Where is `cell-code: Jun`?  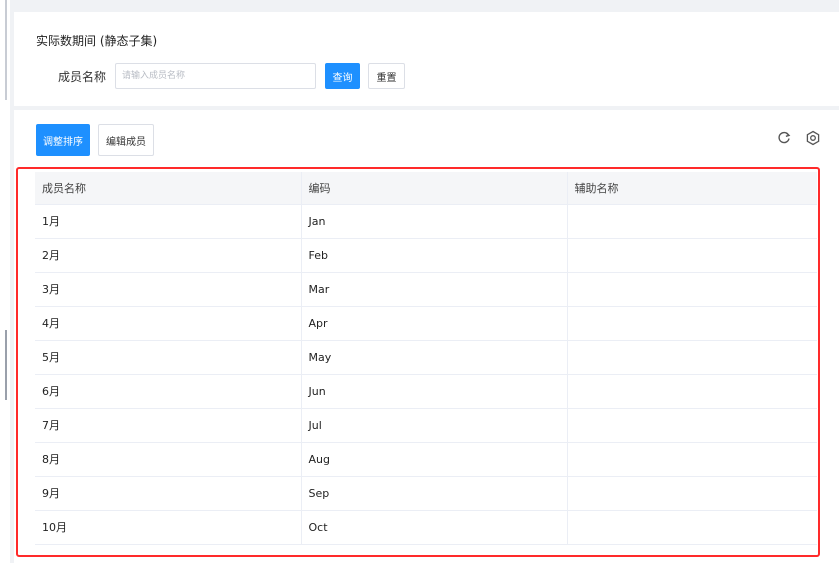
cell-code: Jun is located at coordinates (434, 391).